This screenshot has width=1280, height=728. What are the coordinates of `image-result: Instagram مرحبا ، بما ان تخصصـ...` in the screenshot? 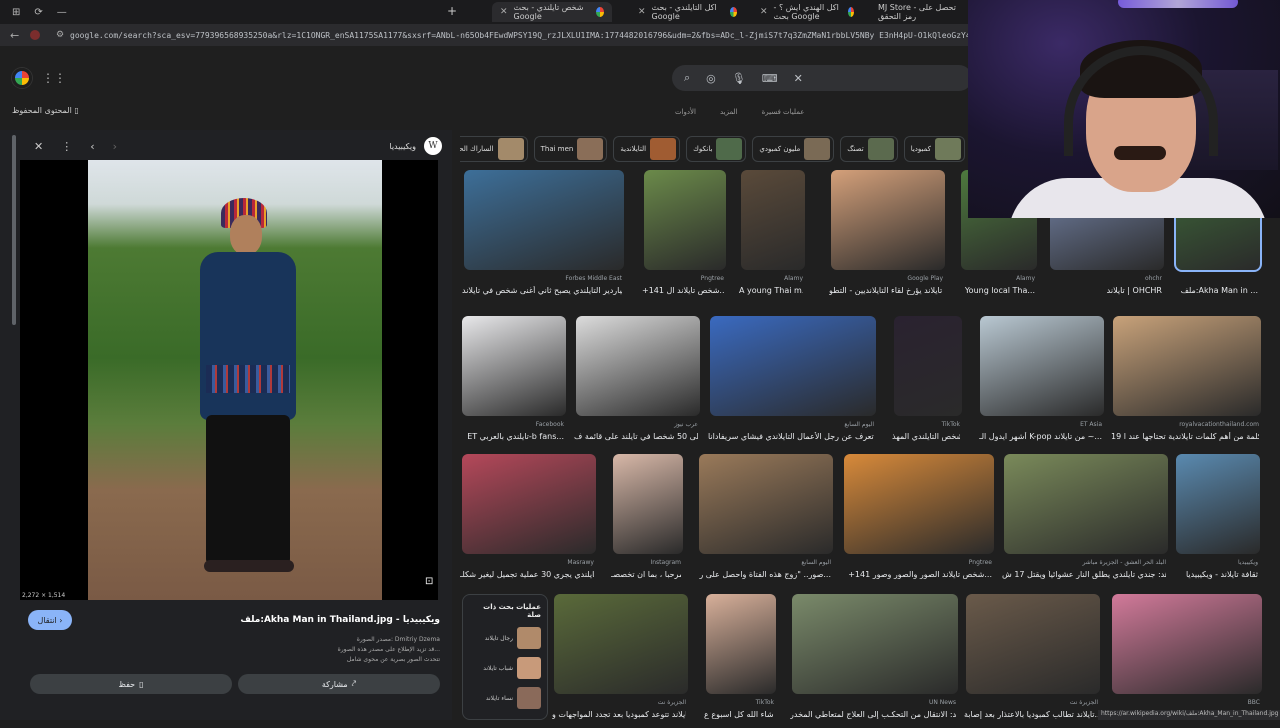 It's located at (647, 521).